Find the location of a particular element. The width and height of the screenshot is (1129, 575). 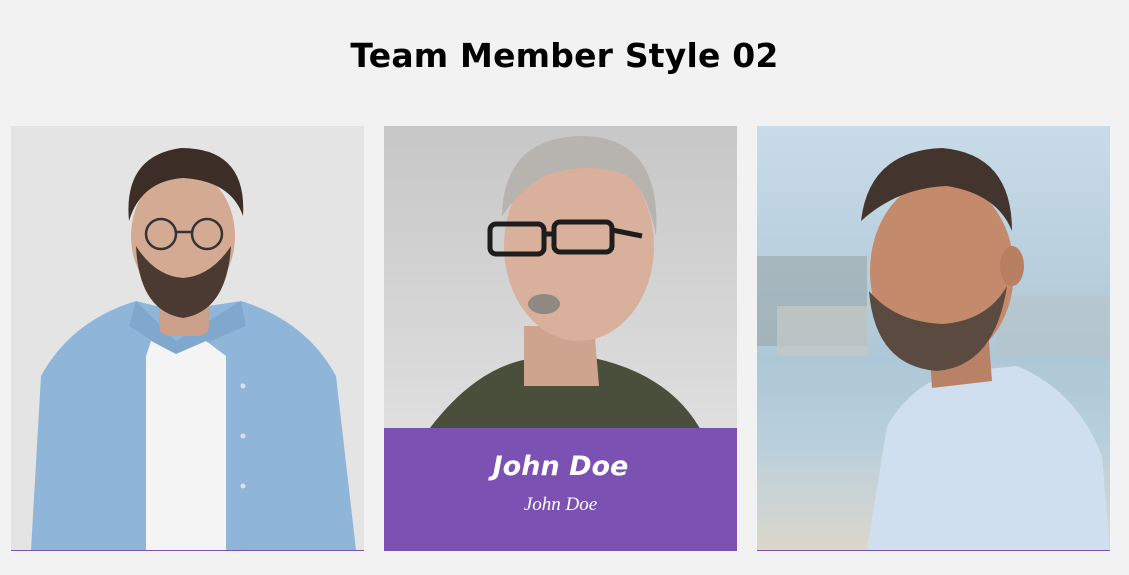

section-title: Team Member Style 02 is located at coordinates (564, 56).